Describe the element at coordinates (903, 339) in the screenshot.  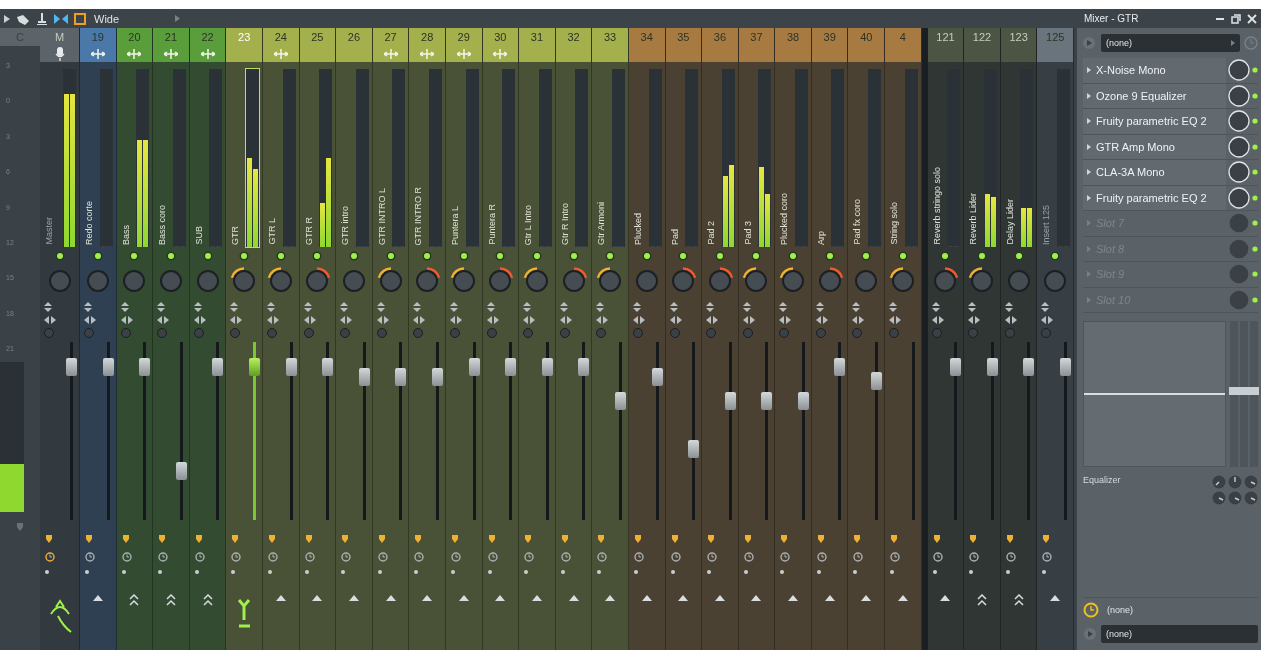
I see `mixer-track: 4 String solo` at that location.